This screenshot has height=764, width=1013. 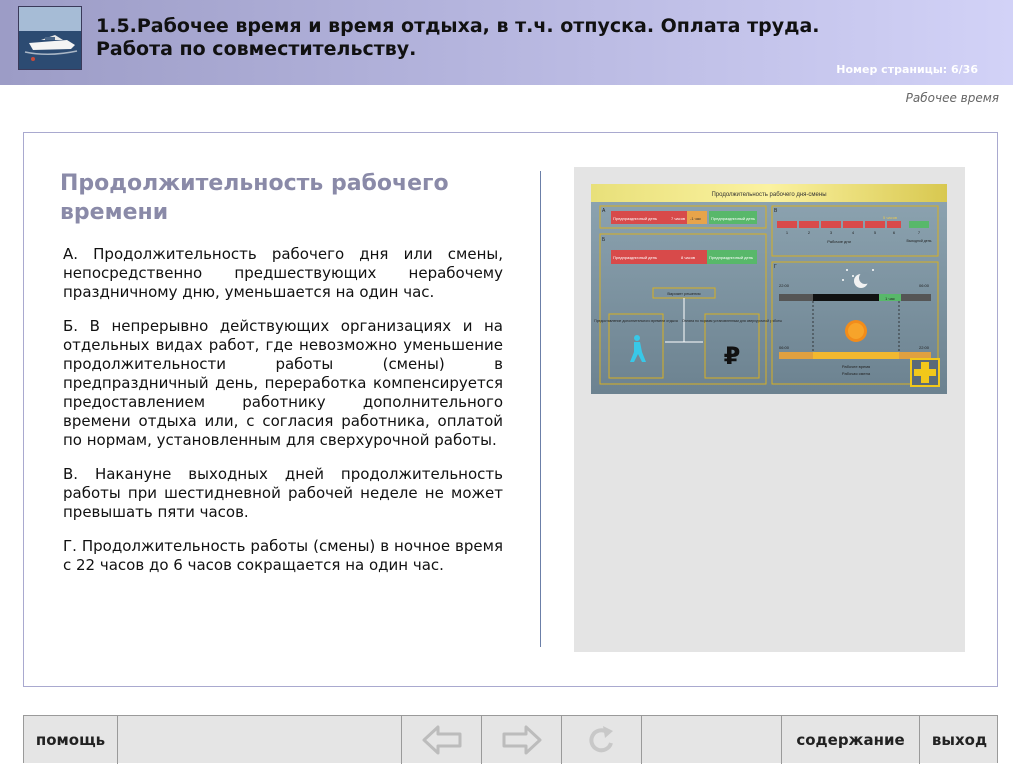 I want to click on box-a-minus: -1 час, so click(x=695, y=218).